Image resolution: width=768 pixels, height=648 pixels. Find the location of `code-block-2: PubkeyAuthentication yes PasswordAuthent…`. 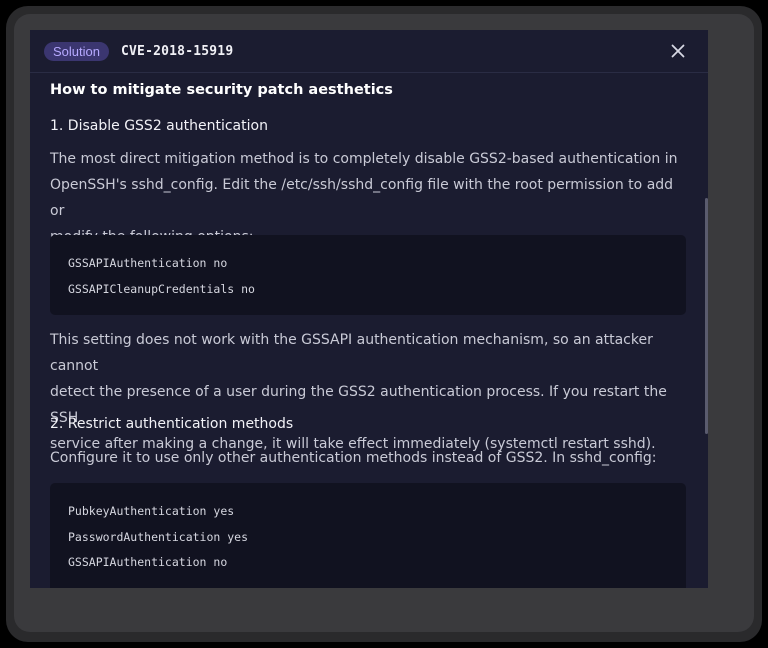

code-block-2: PubkeyAuthentication yes PasswordAuthent… is located at coordinates (368, 535).